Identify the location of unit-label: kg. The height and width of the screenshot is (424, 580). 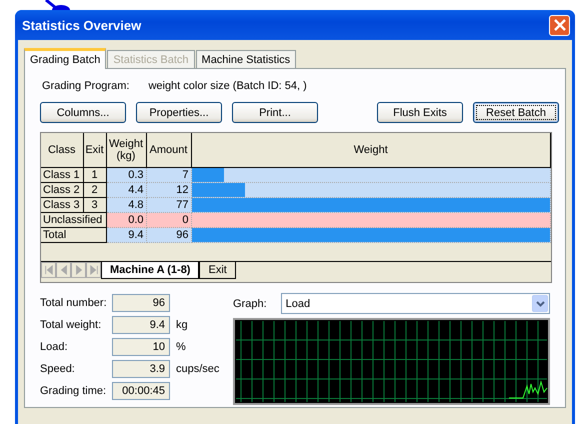
(182, 325).